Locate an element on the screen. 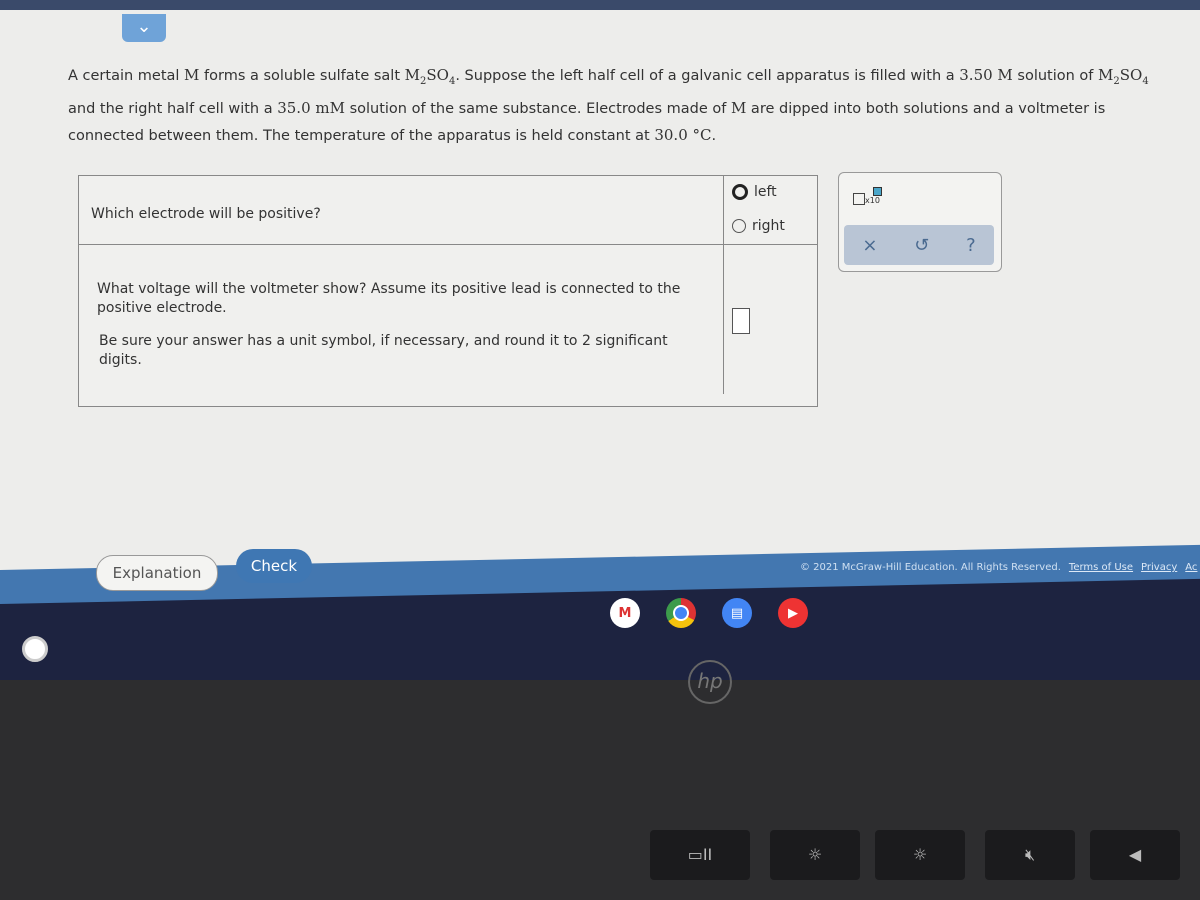  left-concentration: 3.50 M is located at coordinates (986, 75).